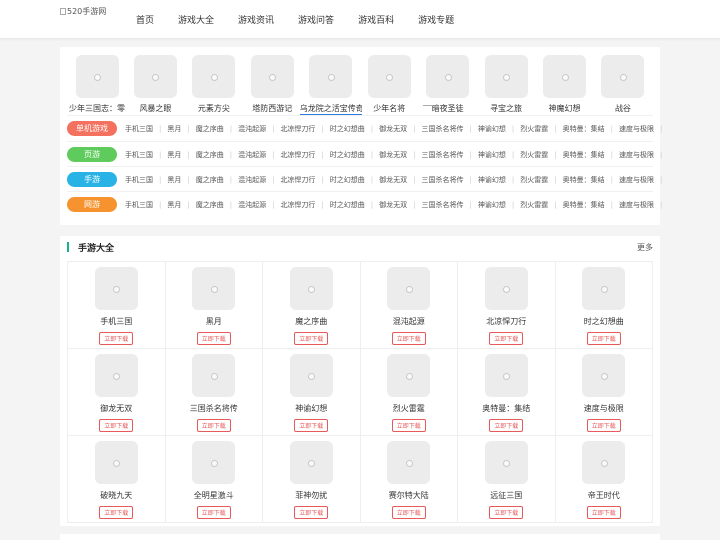  I want to click on more-link: 更多, so click(645, 247).